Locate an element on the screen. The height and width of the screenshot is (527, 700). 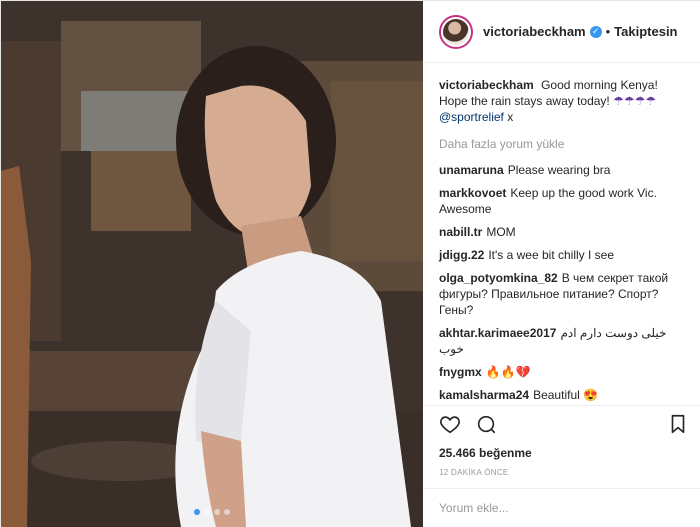
comment-username: jdigg.22 is located at coordinates (461, 255).